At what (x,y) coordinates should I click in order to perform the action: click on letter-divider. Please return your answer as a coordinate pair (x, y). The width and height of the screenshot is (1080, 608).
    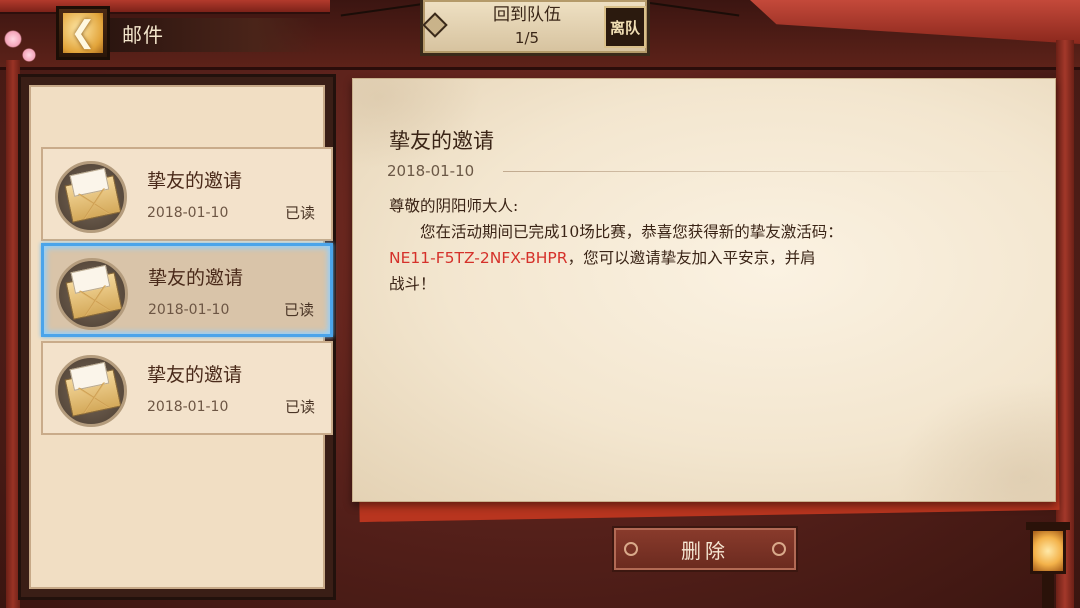
    Looking at the image, I should click on (763, 171).